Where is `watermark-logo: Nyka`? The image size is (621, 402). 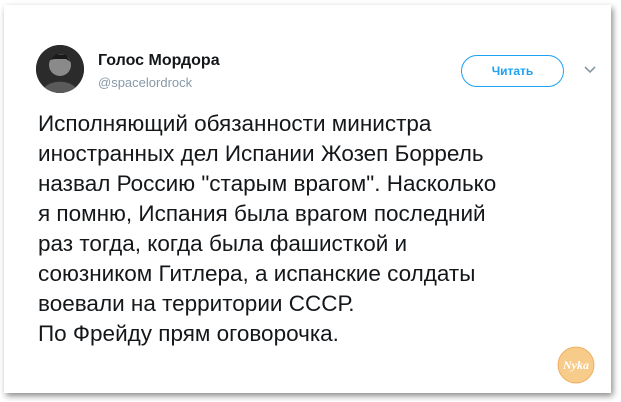 watermark-logo: Nyka is located at coordinates (576, 365).